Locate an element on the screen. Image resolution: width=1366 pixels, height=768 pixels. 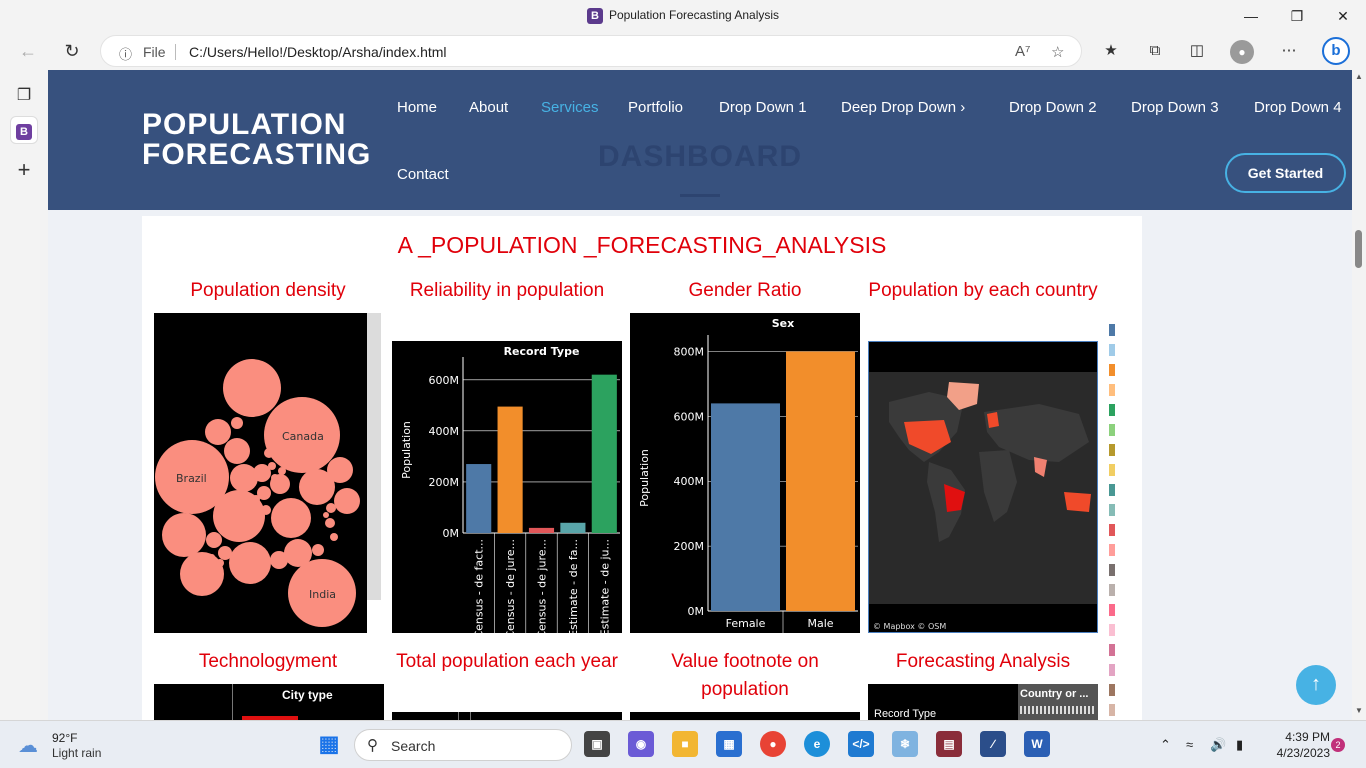
nav-deep-drop-down: Deep Drop Down › is located at coordinates (903, 107).